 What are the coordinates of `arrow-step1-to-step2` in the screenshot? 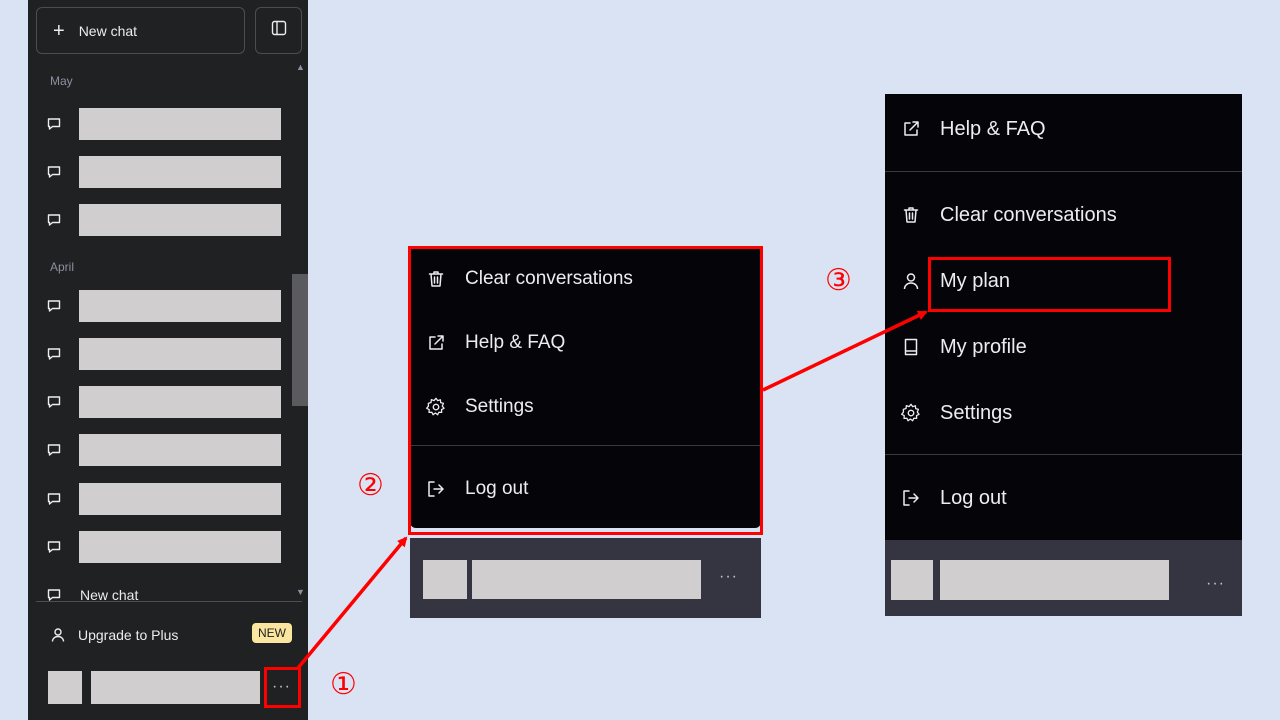 It's located at (352, 603).